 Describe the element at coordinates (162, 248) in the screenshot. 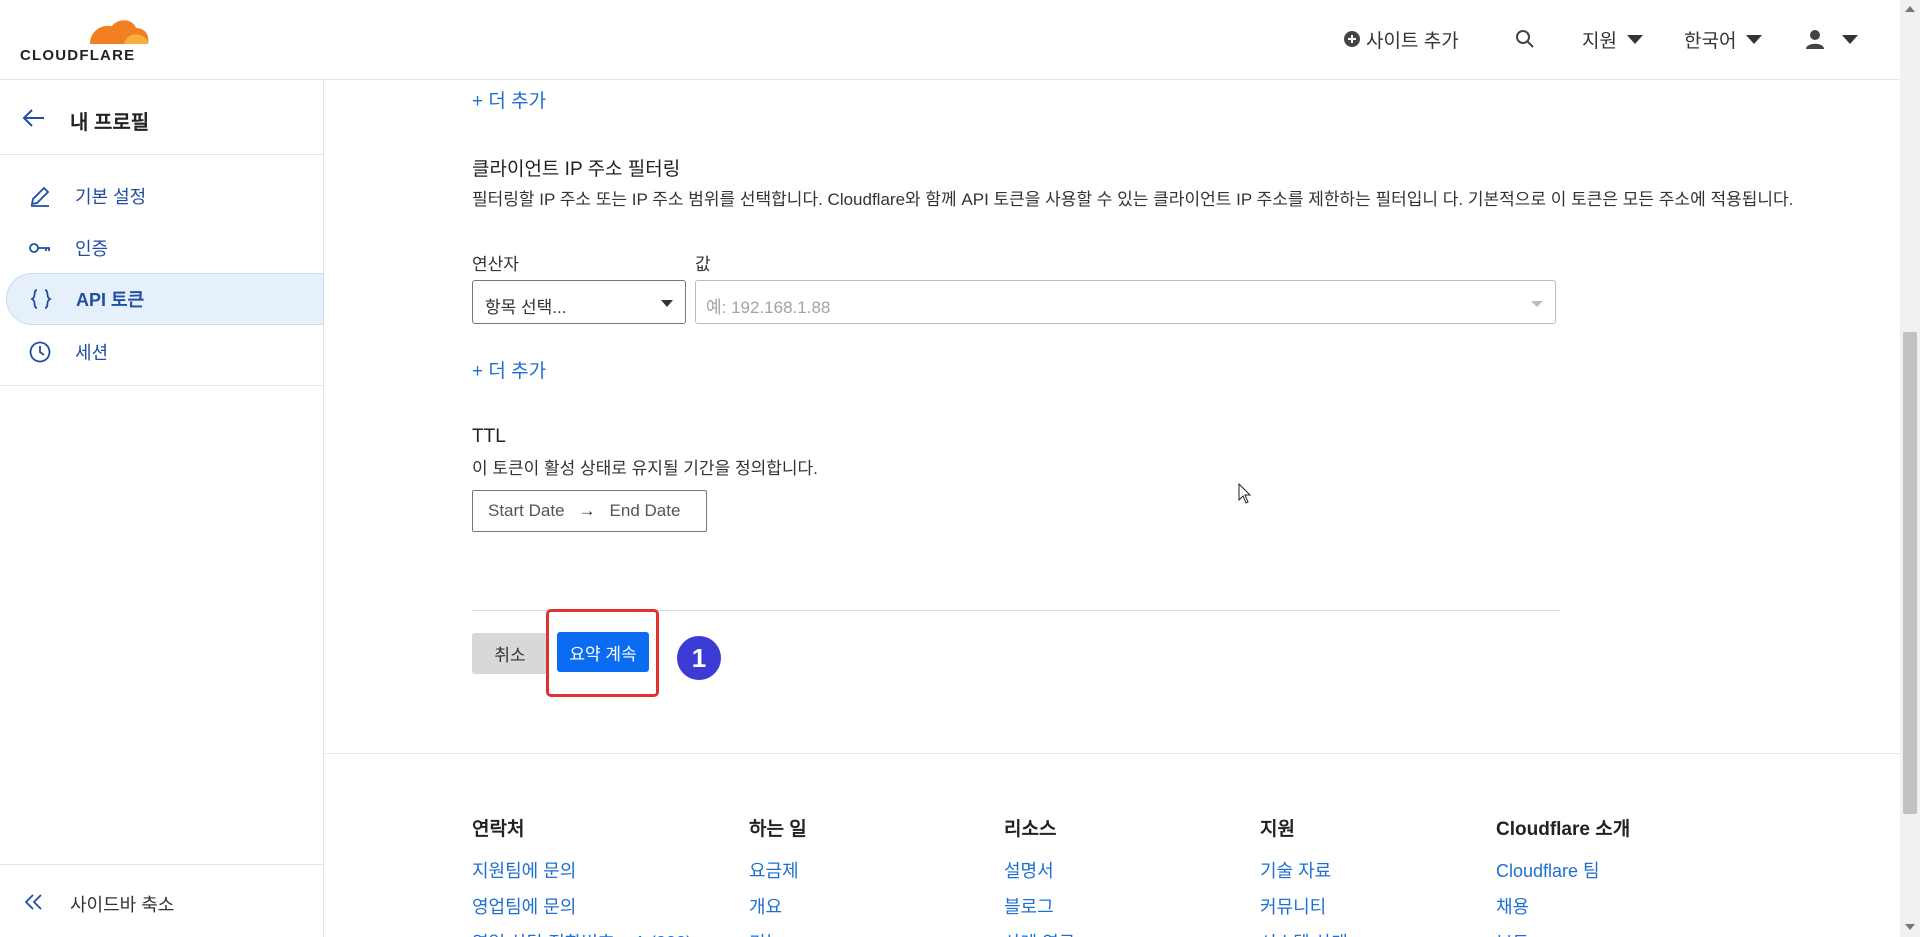

I see `sidebar-item-authentication: 인증` at that location.